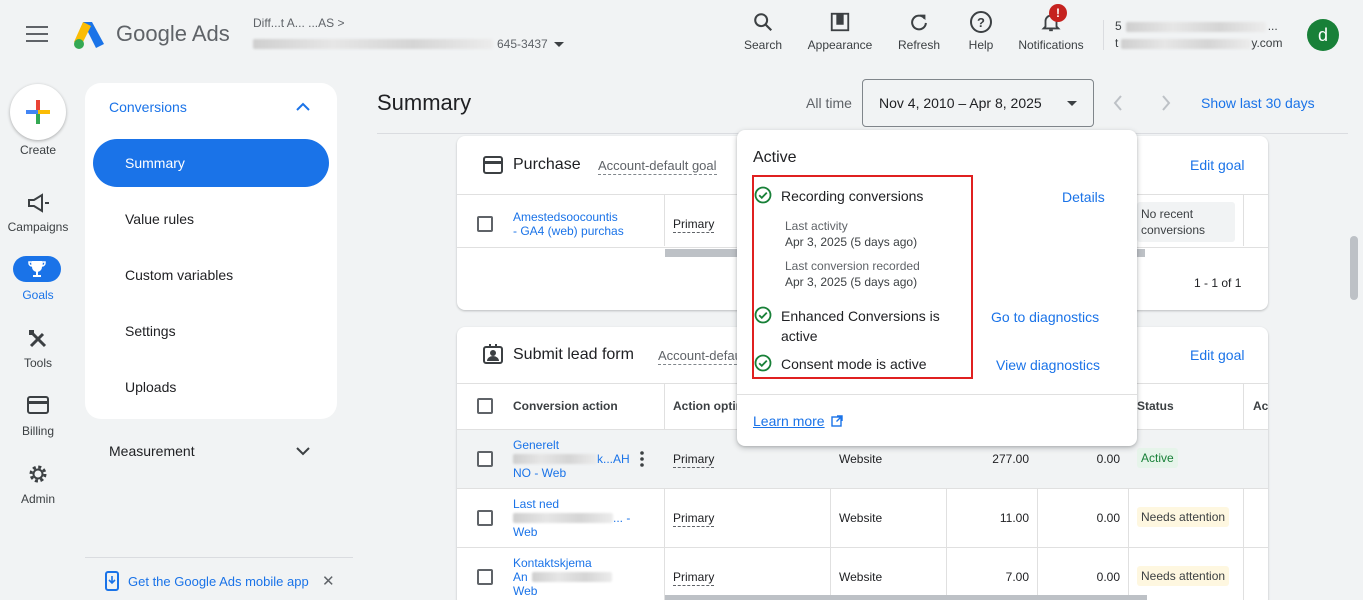 This screenshot has height=600, width=1363. I want to click on chevron-up-icon, so click(303, 107).